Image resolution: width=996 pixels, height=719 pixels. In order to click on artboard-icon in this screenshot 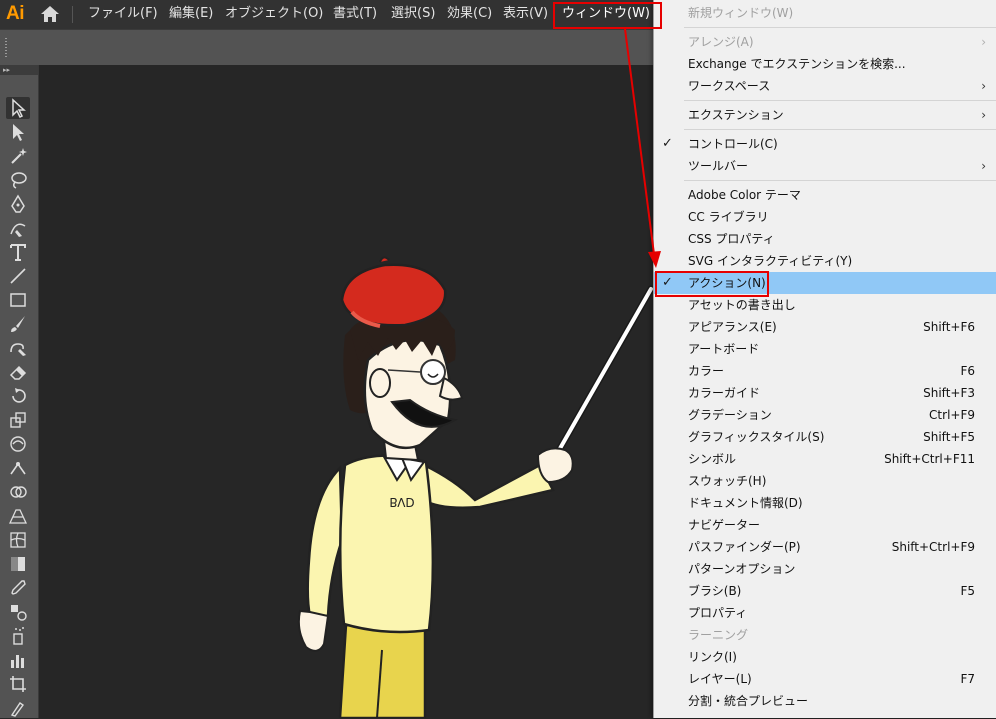, I will do `click(18, 684)`.